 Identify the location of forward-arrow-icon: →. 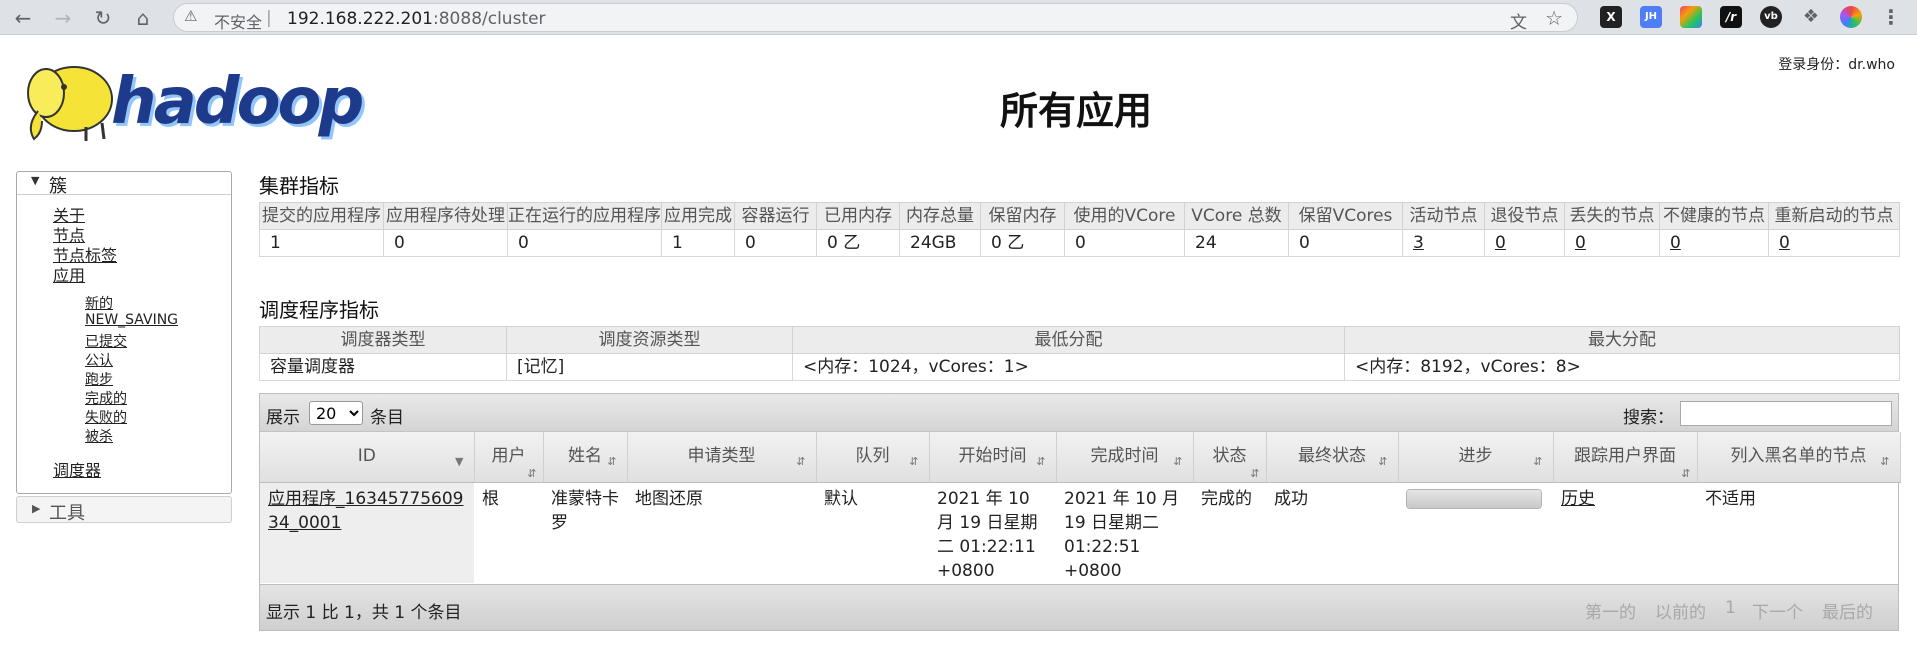
(63, 18).